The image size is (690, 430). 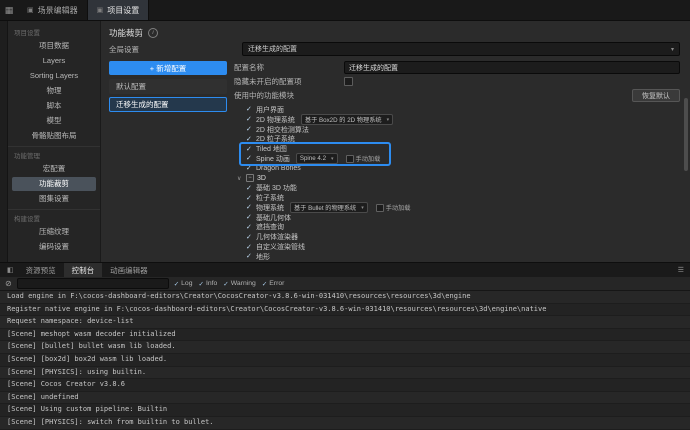 I want to click on hide-disabled-row: 隐藏未开启的配置项, so click(x=457, y=81).